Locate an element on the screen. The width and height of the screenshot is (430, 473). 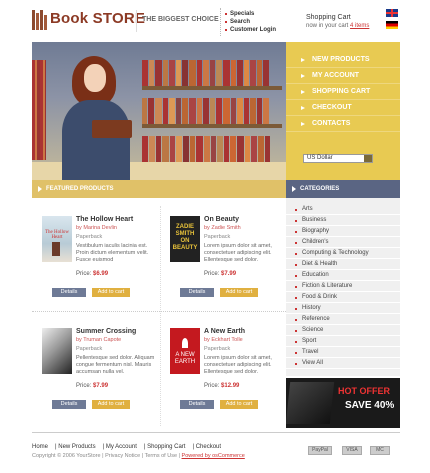
open-book-illustration is located at coordinates (112, 129).